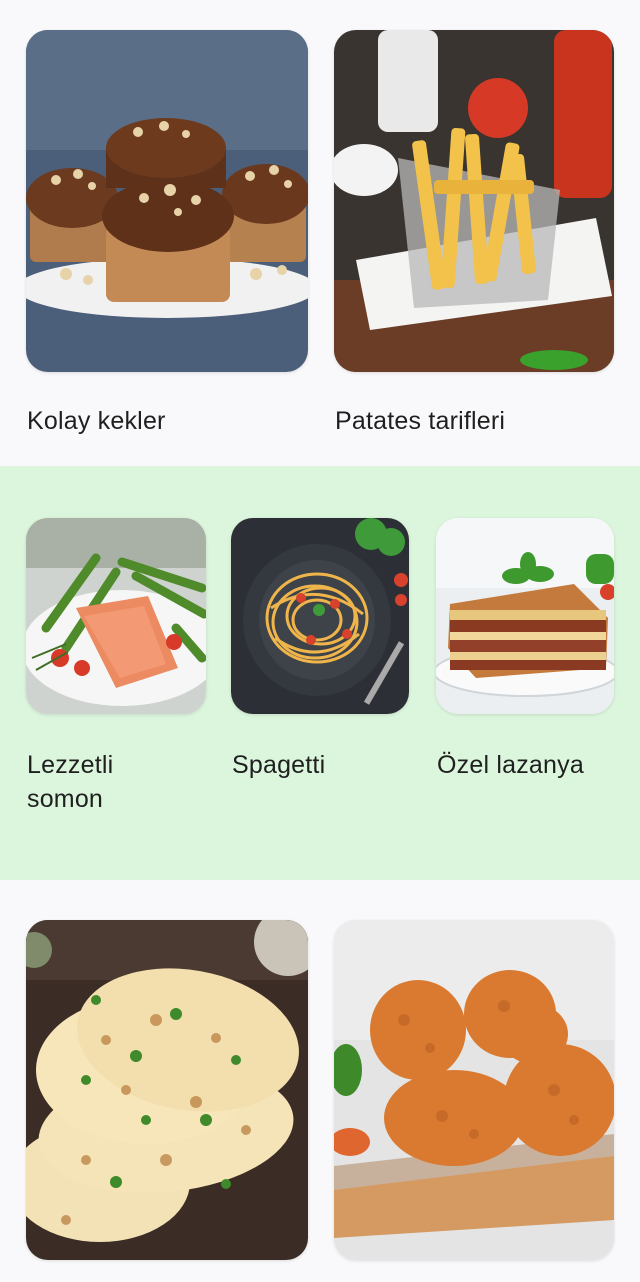 This screenshot has height=1282, width=640. Describe the element at coordinates (474, 201) in the screenshot. I see `french-fries-image` at that location.